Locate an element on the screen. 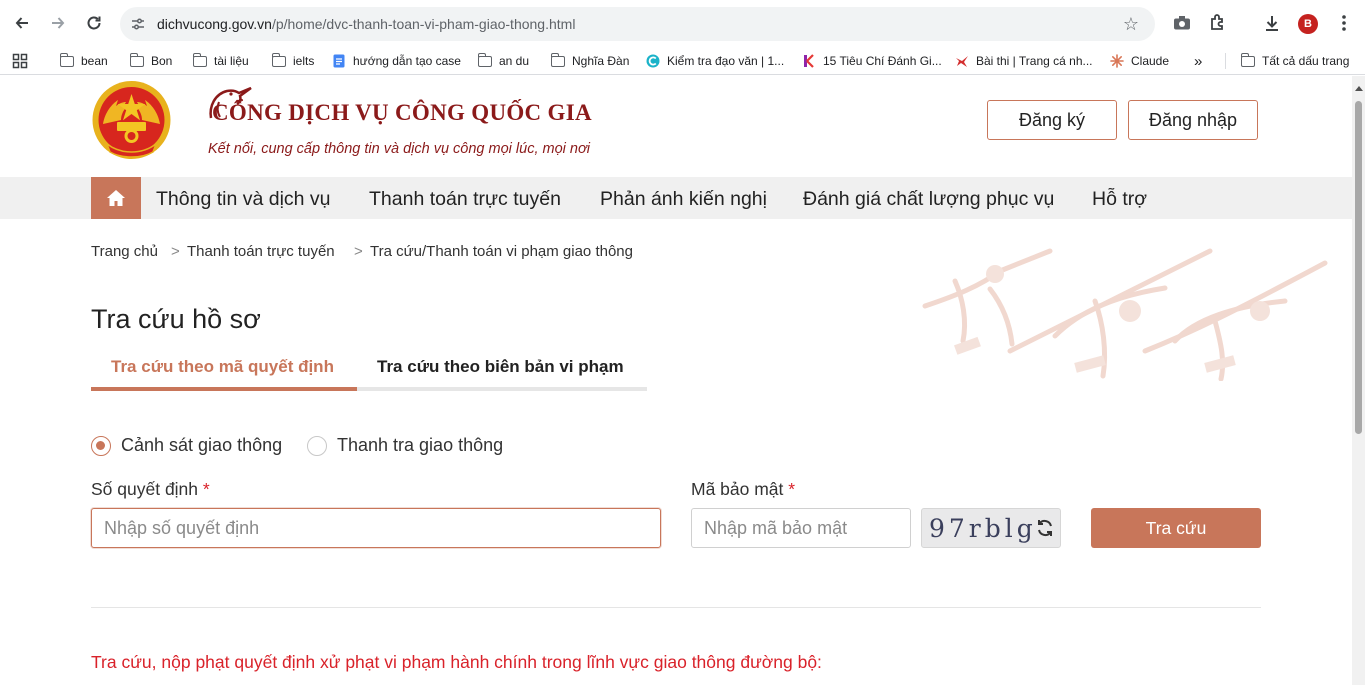 The image size is (1365, 685). decorative-cranes-pattern is located at coordinates (1125, 314).